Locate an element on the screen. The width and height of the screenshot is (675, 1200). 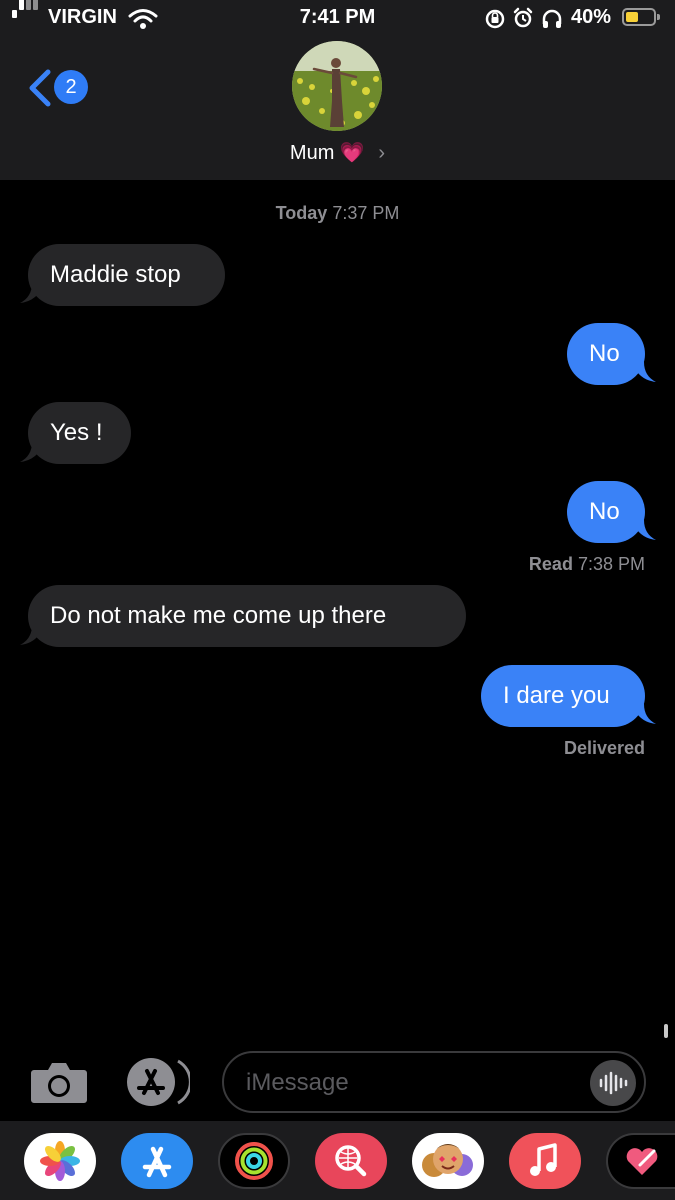
avatar-photo is located at coordinates (337, 86).